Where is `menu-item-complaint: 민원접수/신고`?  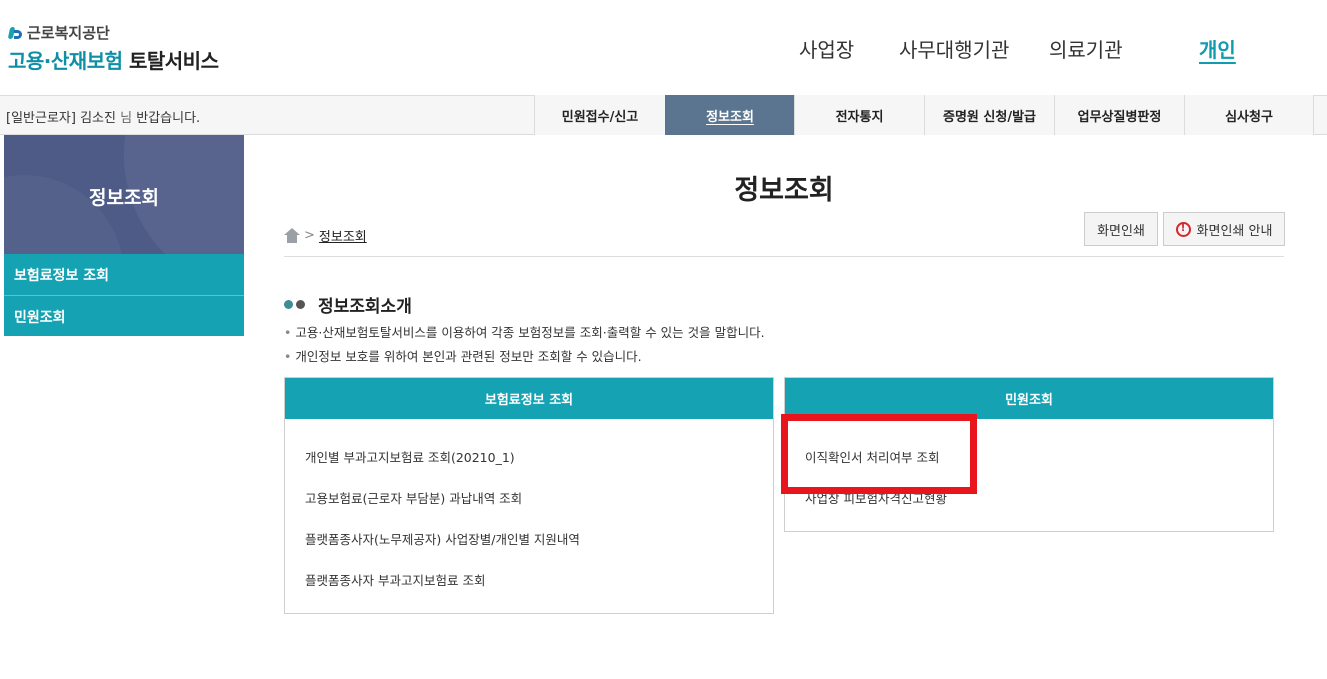 menu-item-complaint: 민원접수/신고 is located at coordinates (599, 115).